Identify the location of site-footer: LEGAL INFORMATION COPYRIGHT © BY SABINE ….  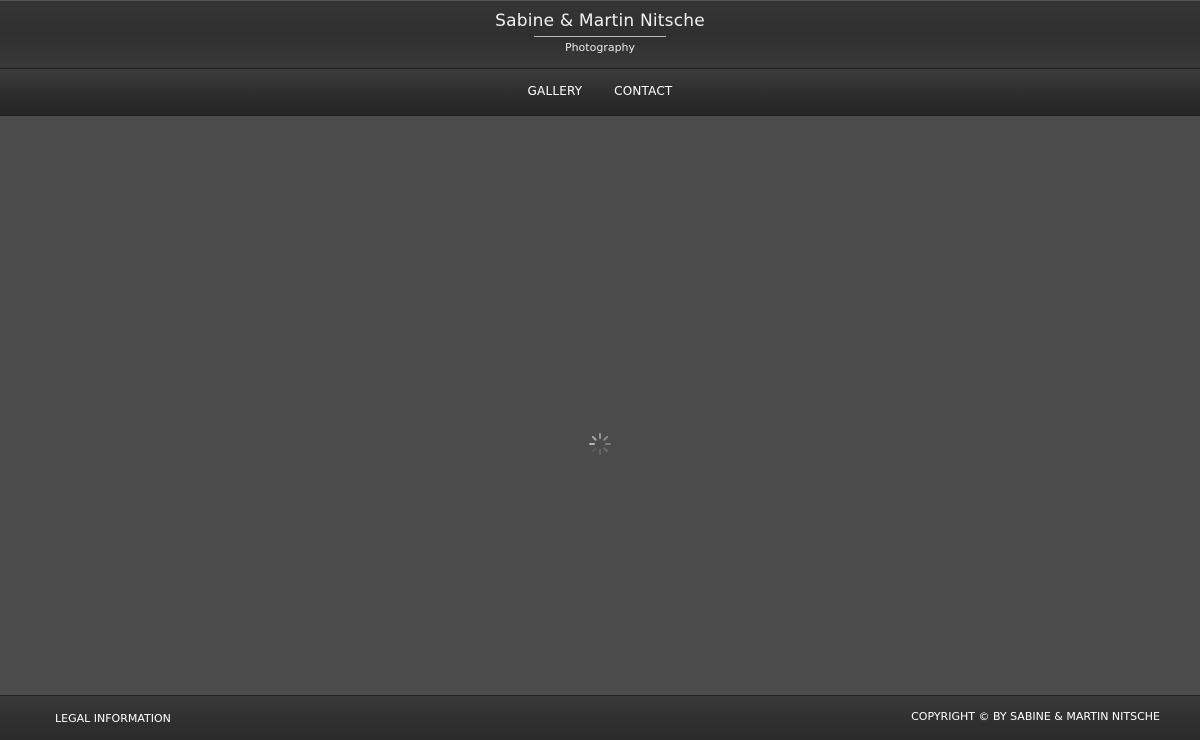
(600, 717).